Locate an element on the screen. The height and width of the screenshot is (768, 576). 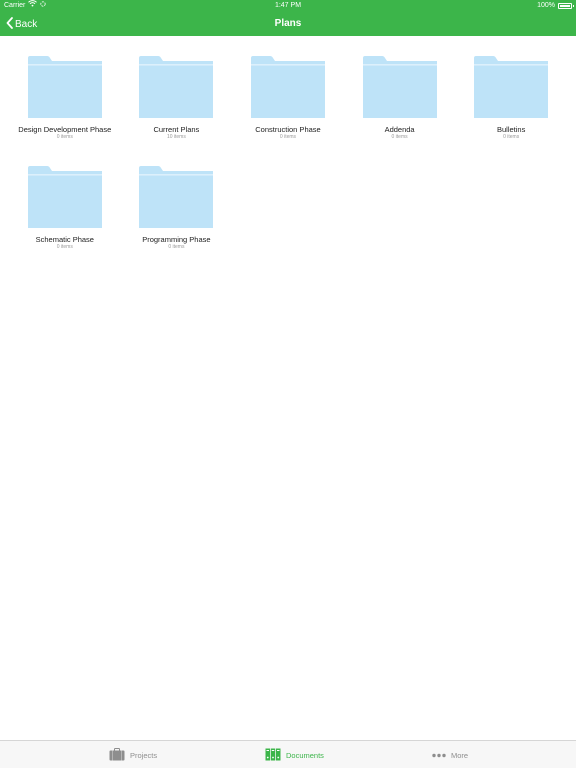
binders-icon is located at coordinates (273, 755).